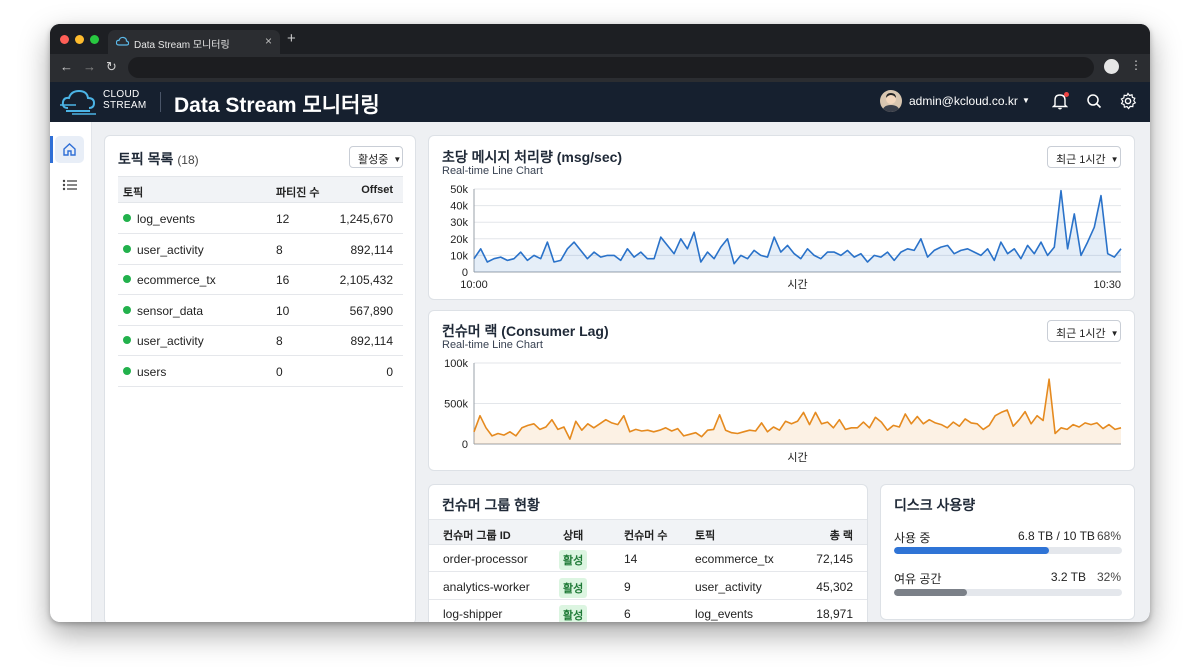 The image size is (1200, 669). I want to click on disk-title: 디스크 사용량, so click(935, 505).